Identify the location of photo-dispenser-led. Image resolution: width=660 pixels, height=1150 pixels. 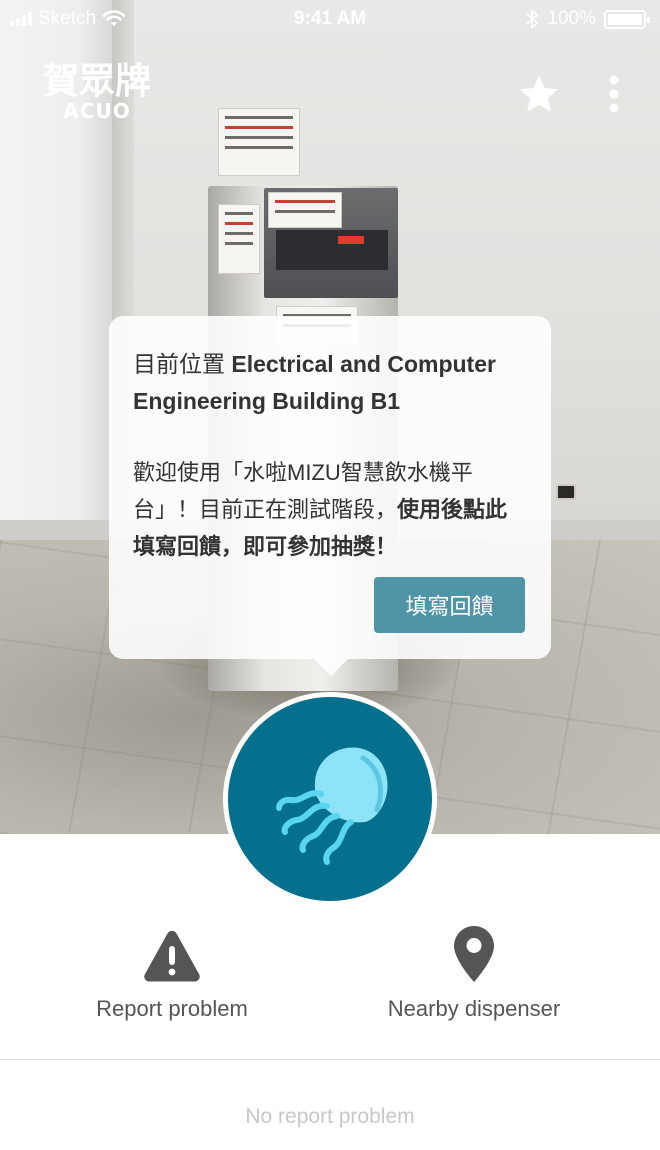
(351, 240).